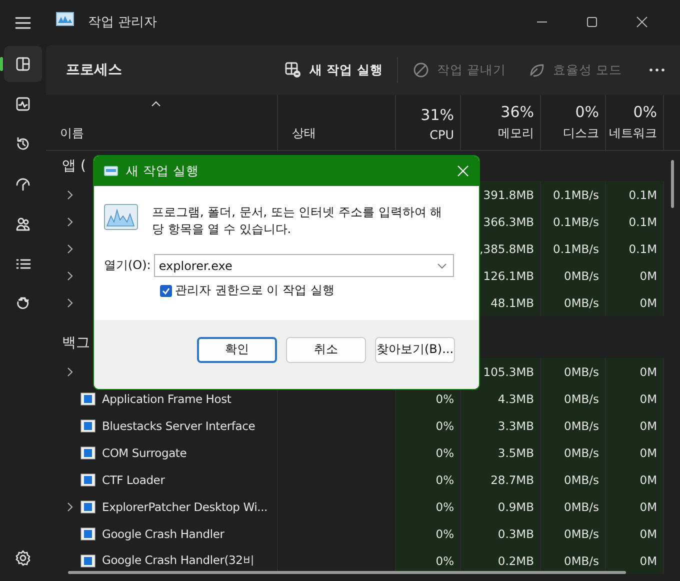 This screenshot has height=581, width=680. I want to click on table-cell: 0.3MB, so click(516, 533).